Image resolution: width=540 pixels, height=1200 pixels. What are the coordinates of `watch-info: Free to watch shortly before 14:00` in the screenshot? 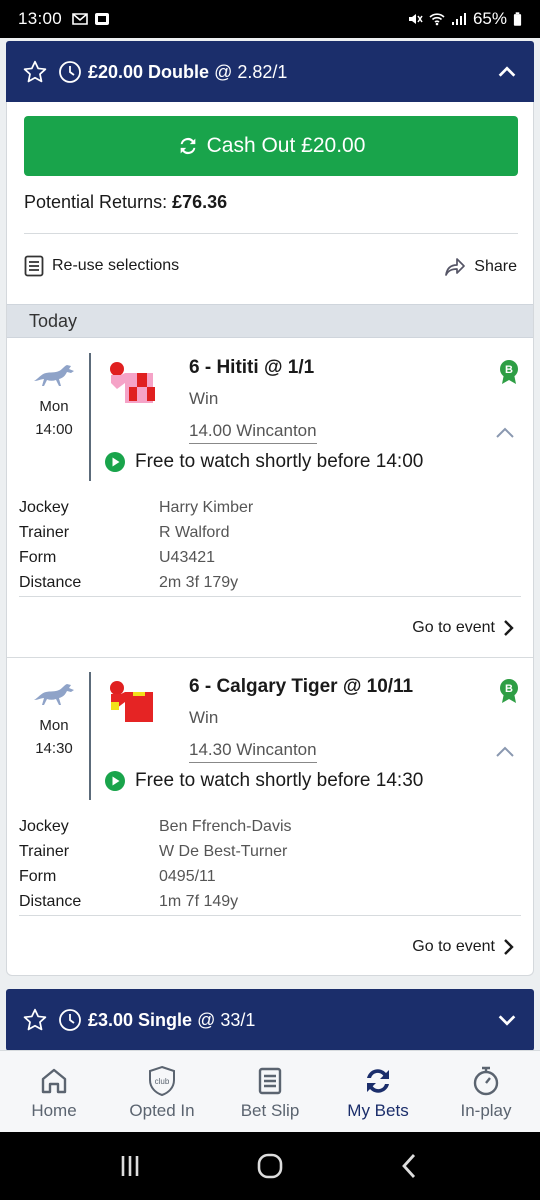 It's located at (264, 462).